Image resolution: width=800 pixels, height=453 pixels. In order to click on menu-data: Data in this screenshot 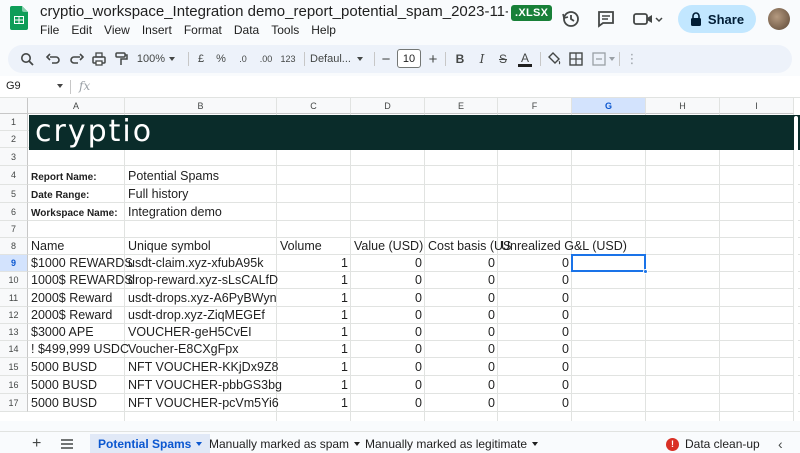, I will do `click(249, 30)`.